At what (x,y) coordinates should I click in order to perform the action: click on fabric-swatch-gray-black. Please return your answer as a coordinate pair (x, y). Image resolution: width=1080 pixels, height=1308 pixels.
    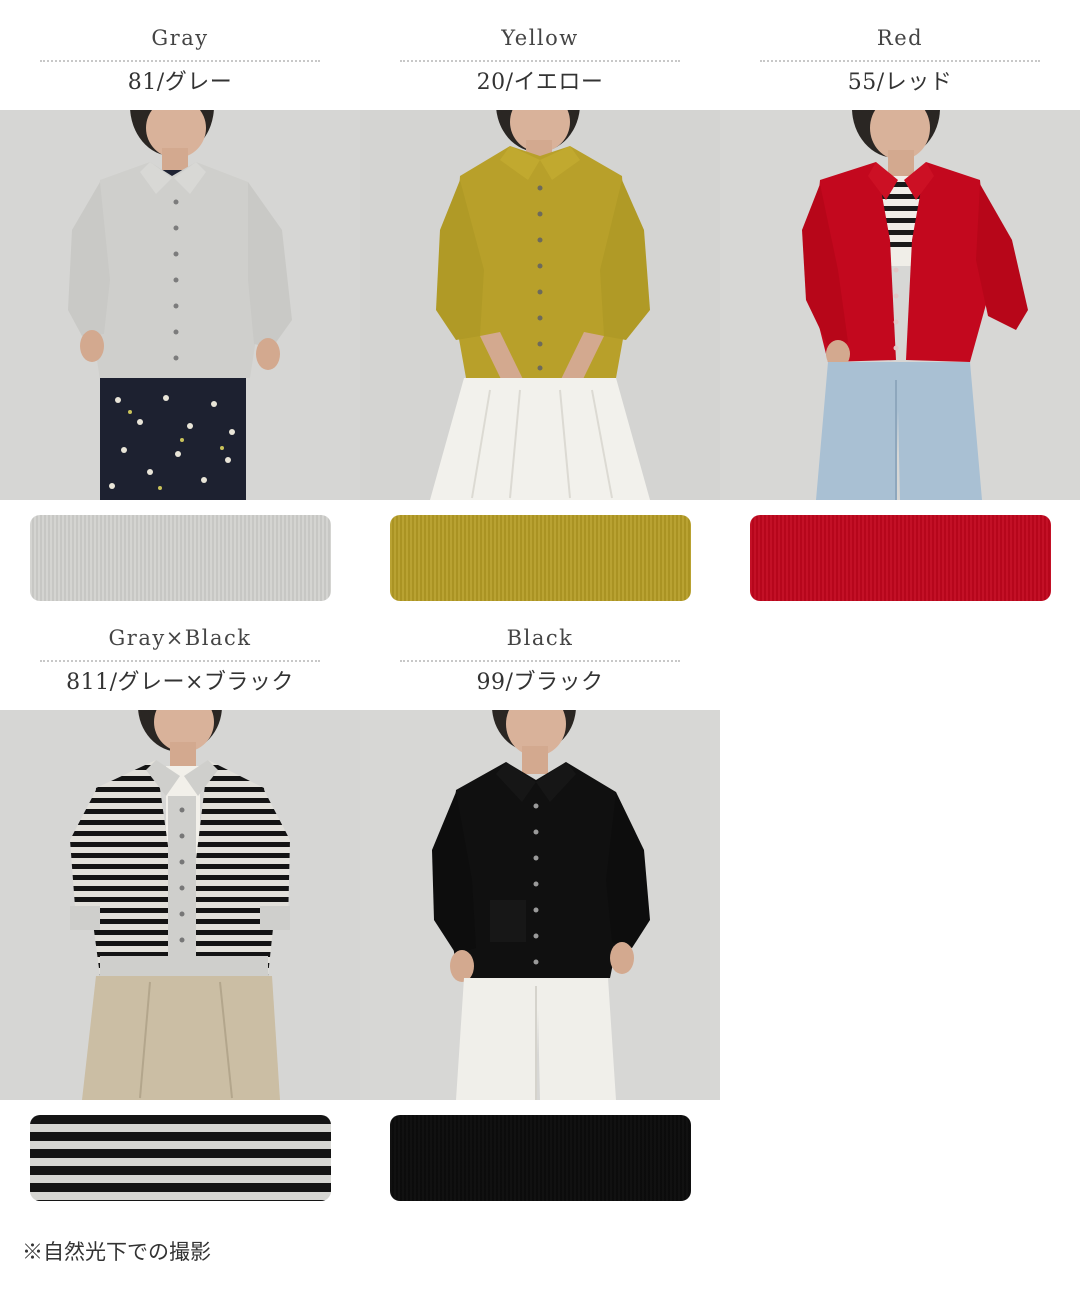
    Looking at the image, I should click on (180, 1158).